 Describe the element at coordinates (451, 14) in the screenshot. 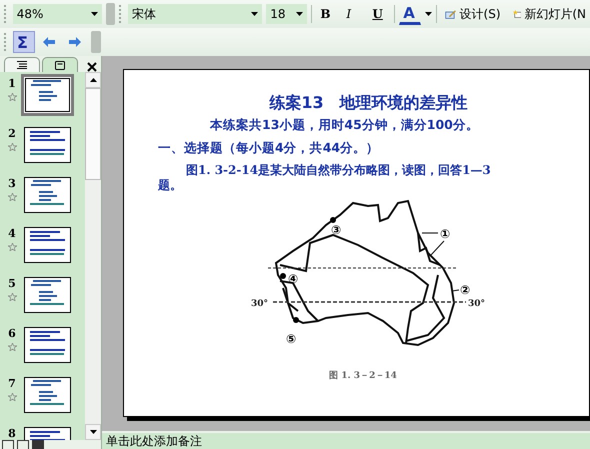

I see `pencil-icon` at that location.